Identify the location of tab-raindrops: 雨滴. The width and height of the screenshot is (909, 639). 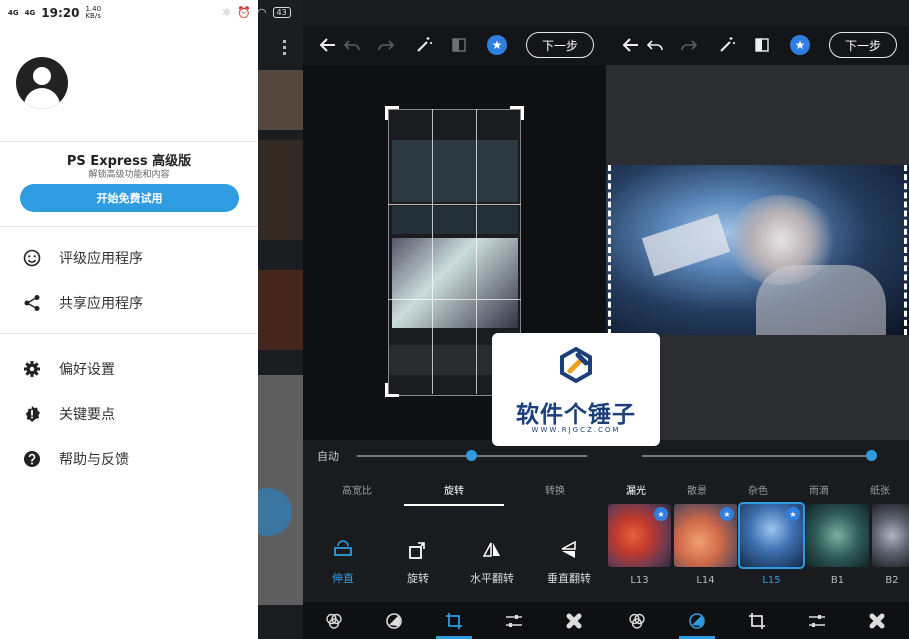
(819, 489).